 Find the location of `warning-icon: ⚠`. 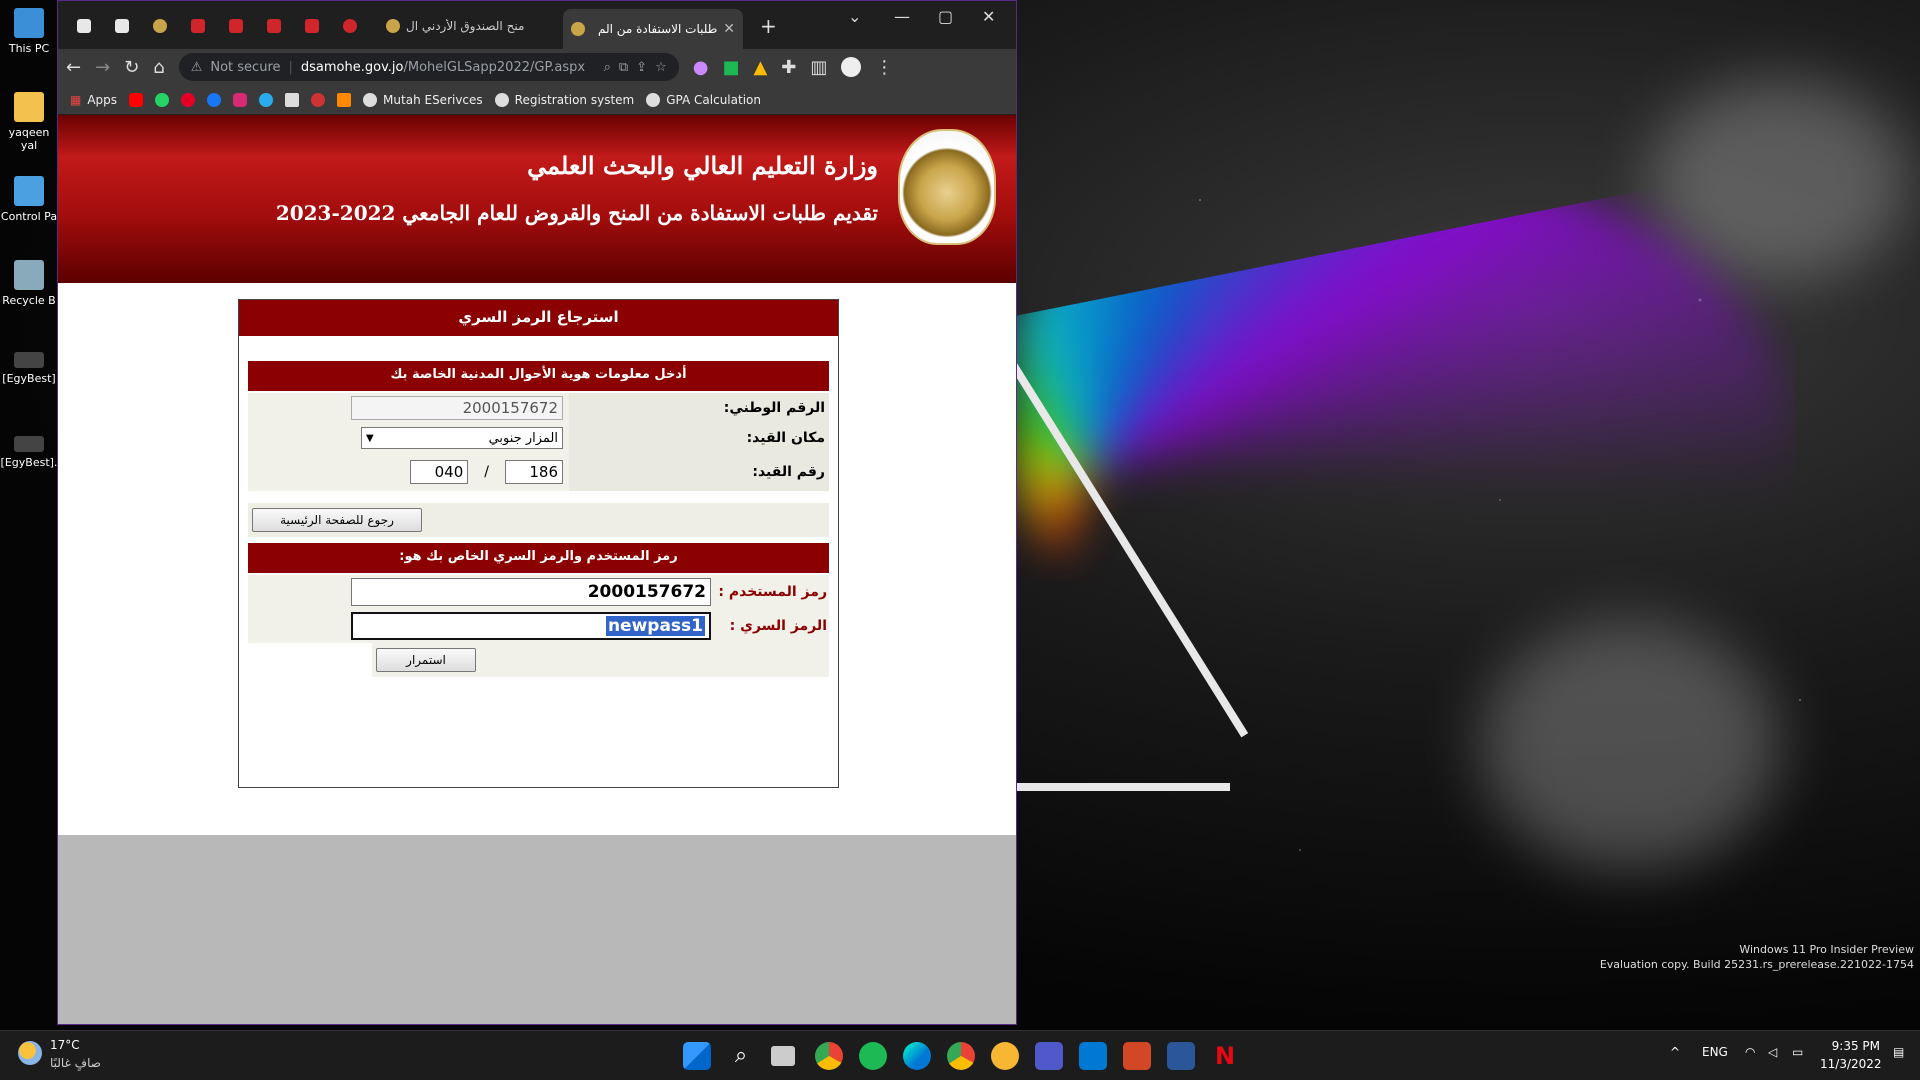

warning-icon: ⚠ is located at coordinates (196, 67).